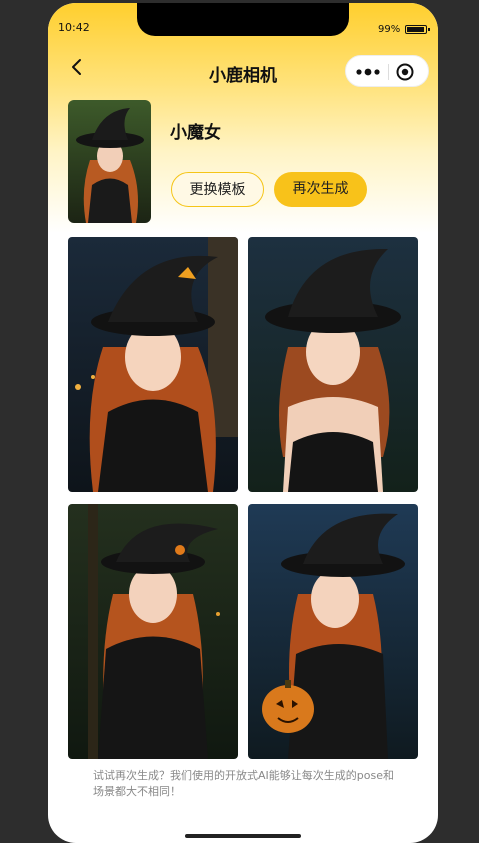 This screenshot has width=479, height=843. What do you see at coordinates (405, 72) in the screenshot?
I see `target-circle-icon` at bounding box center [405, 72].